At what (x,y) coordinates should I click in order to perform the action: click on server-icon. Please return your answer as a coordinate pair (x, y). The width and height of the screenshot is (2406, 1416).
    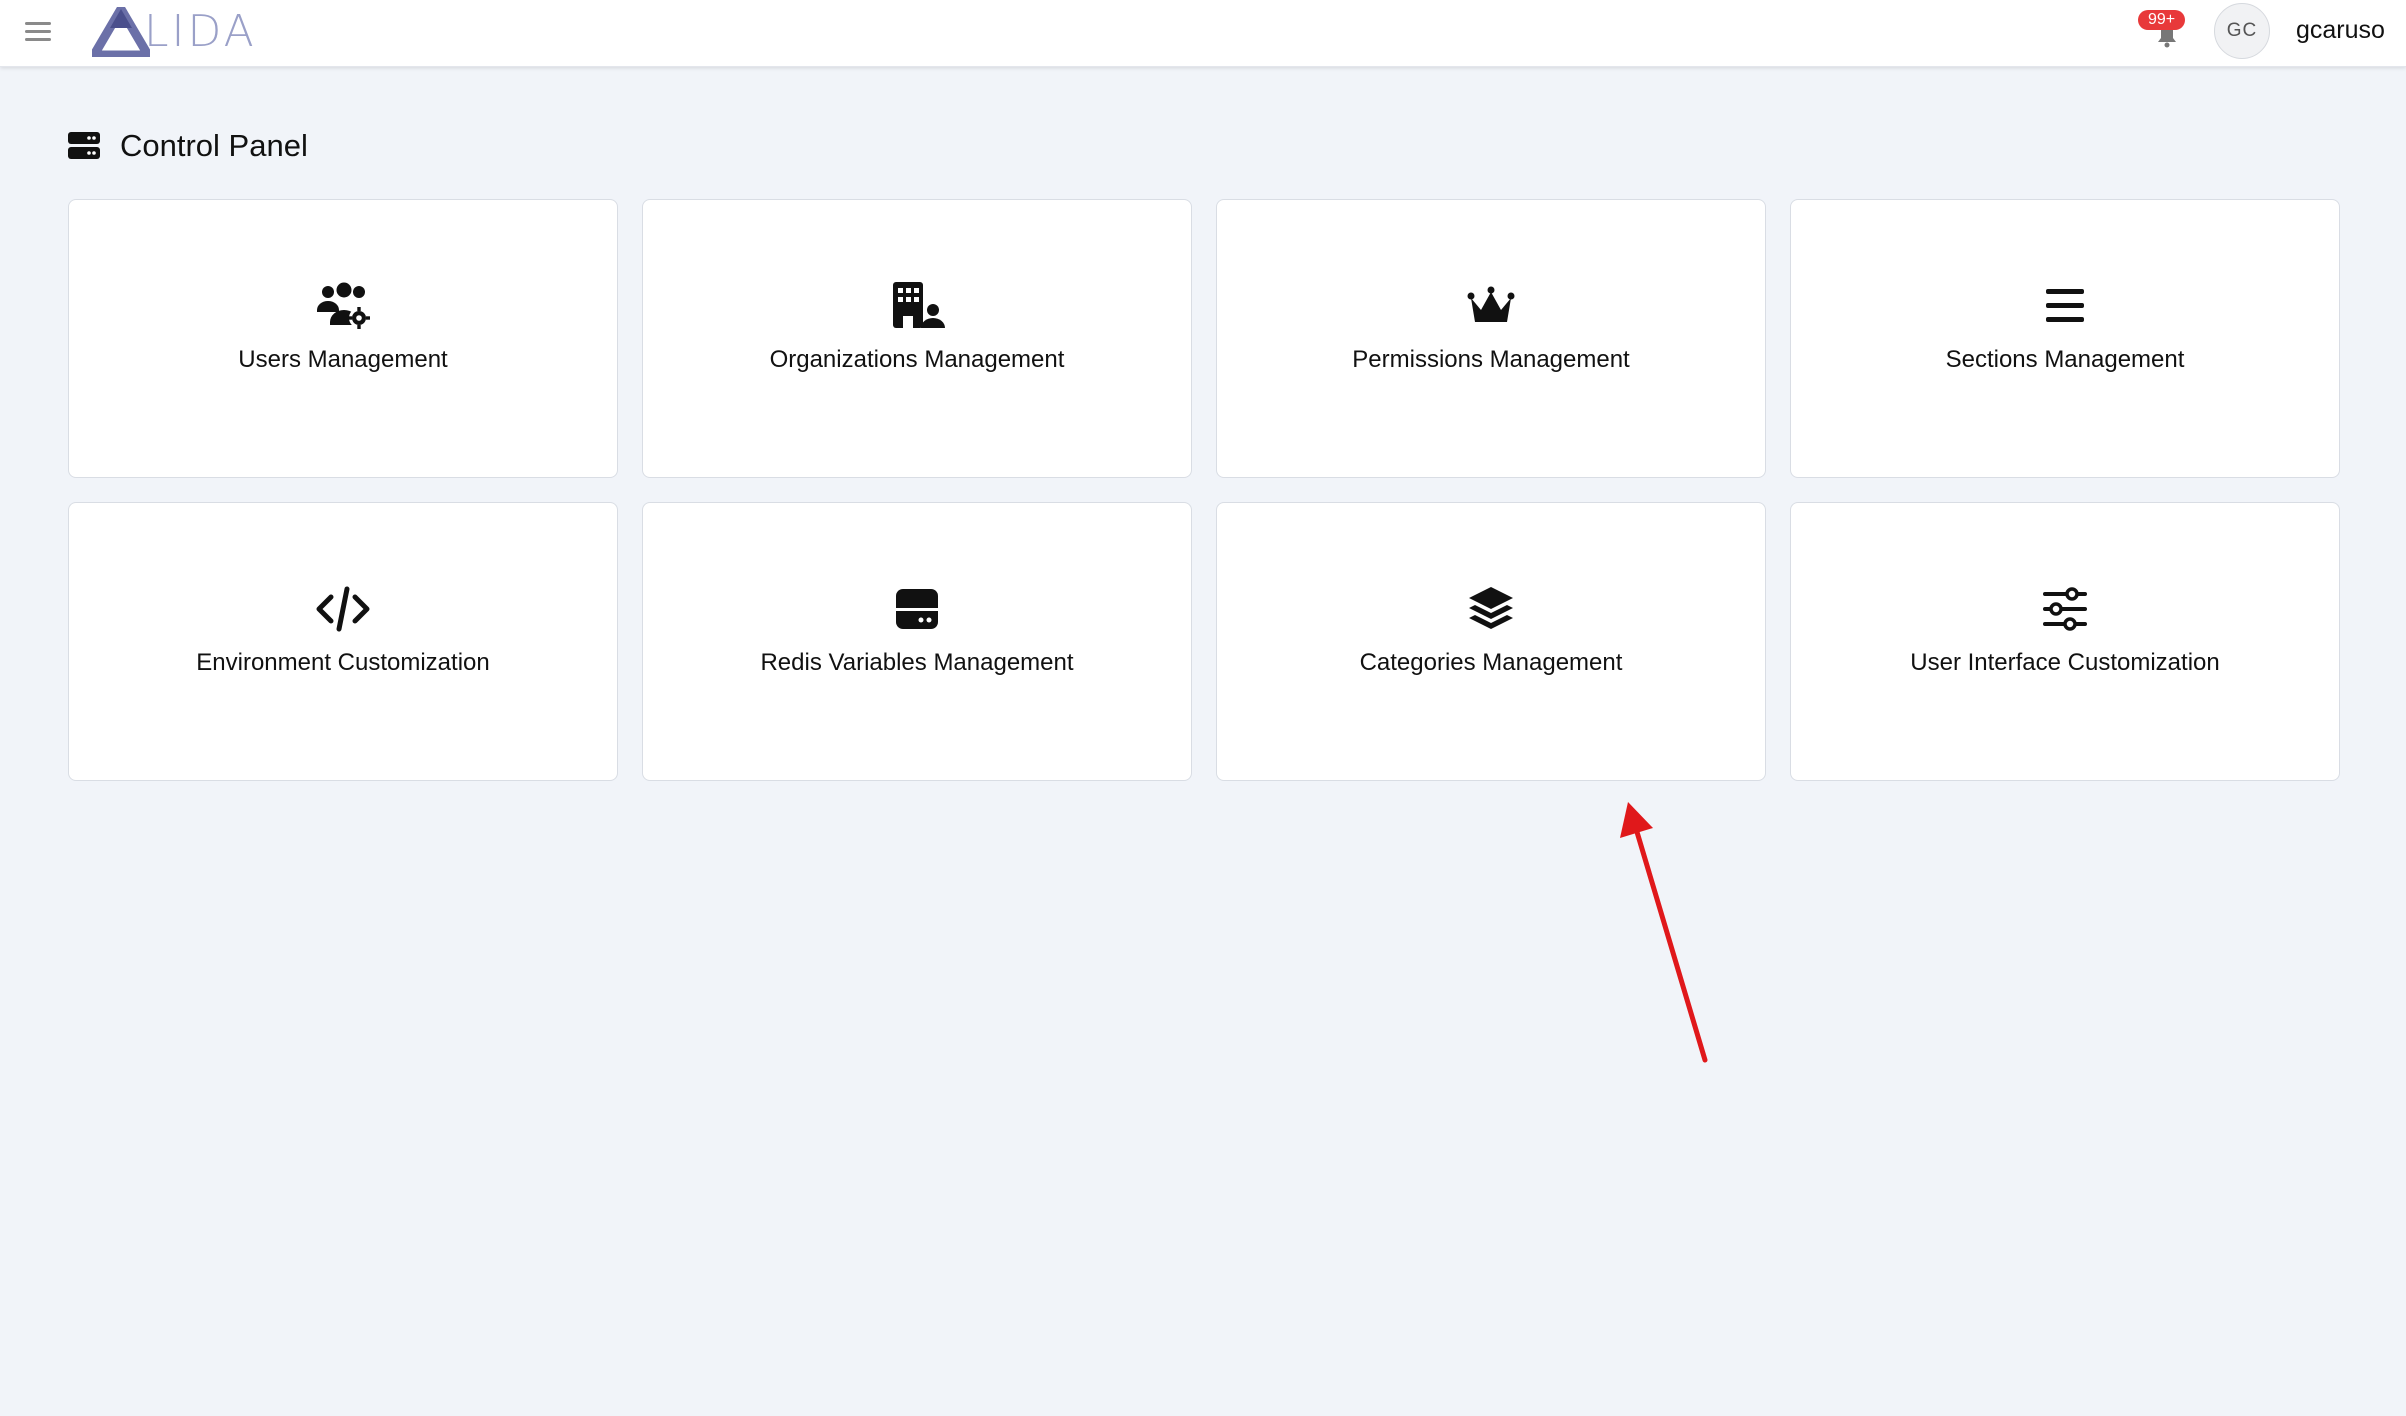
    Looking at the image, I should click on (84, 145).